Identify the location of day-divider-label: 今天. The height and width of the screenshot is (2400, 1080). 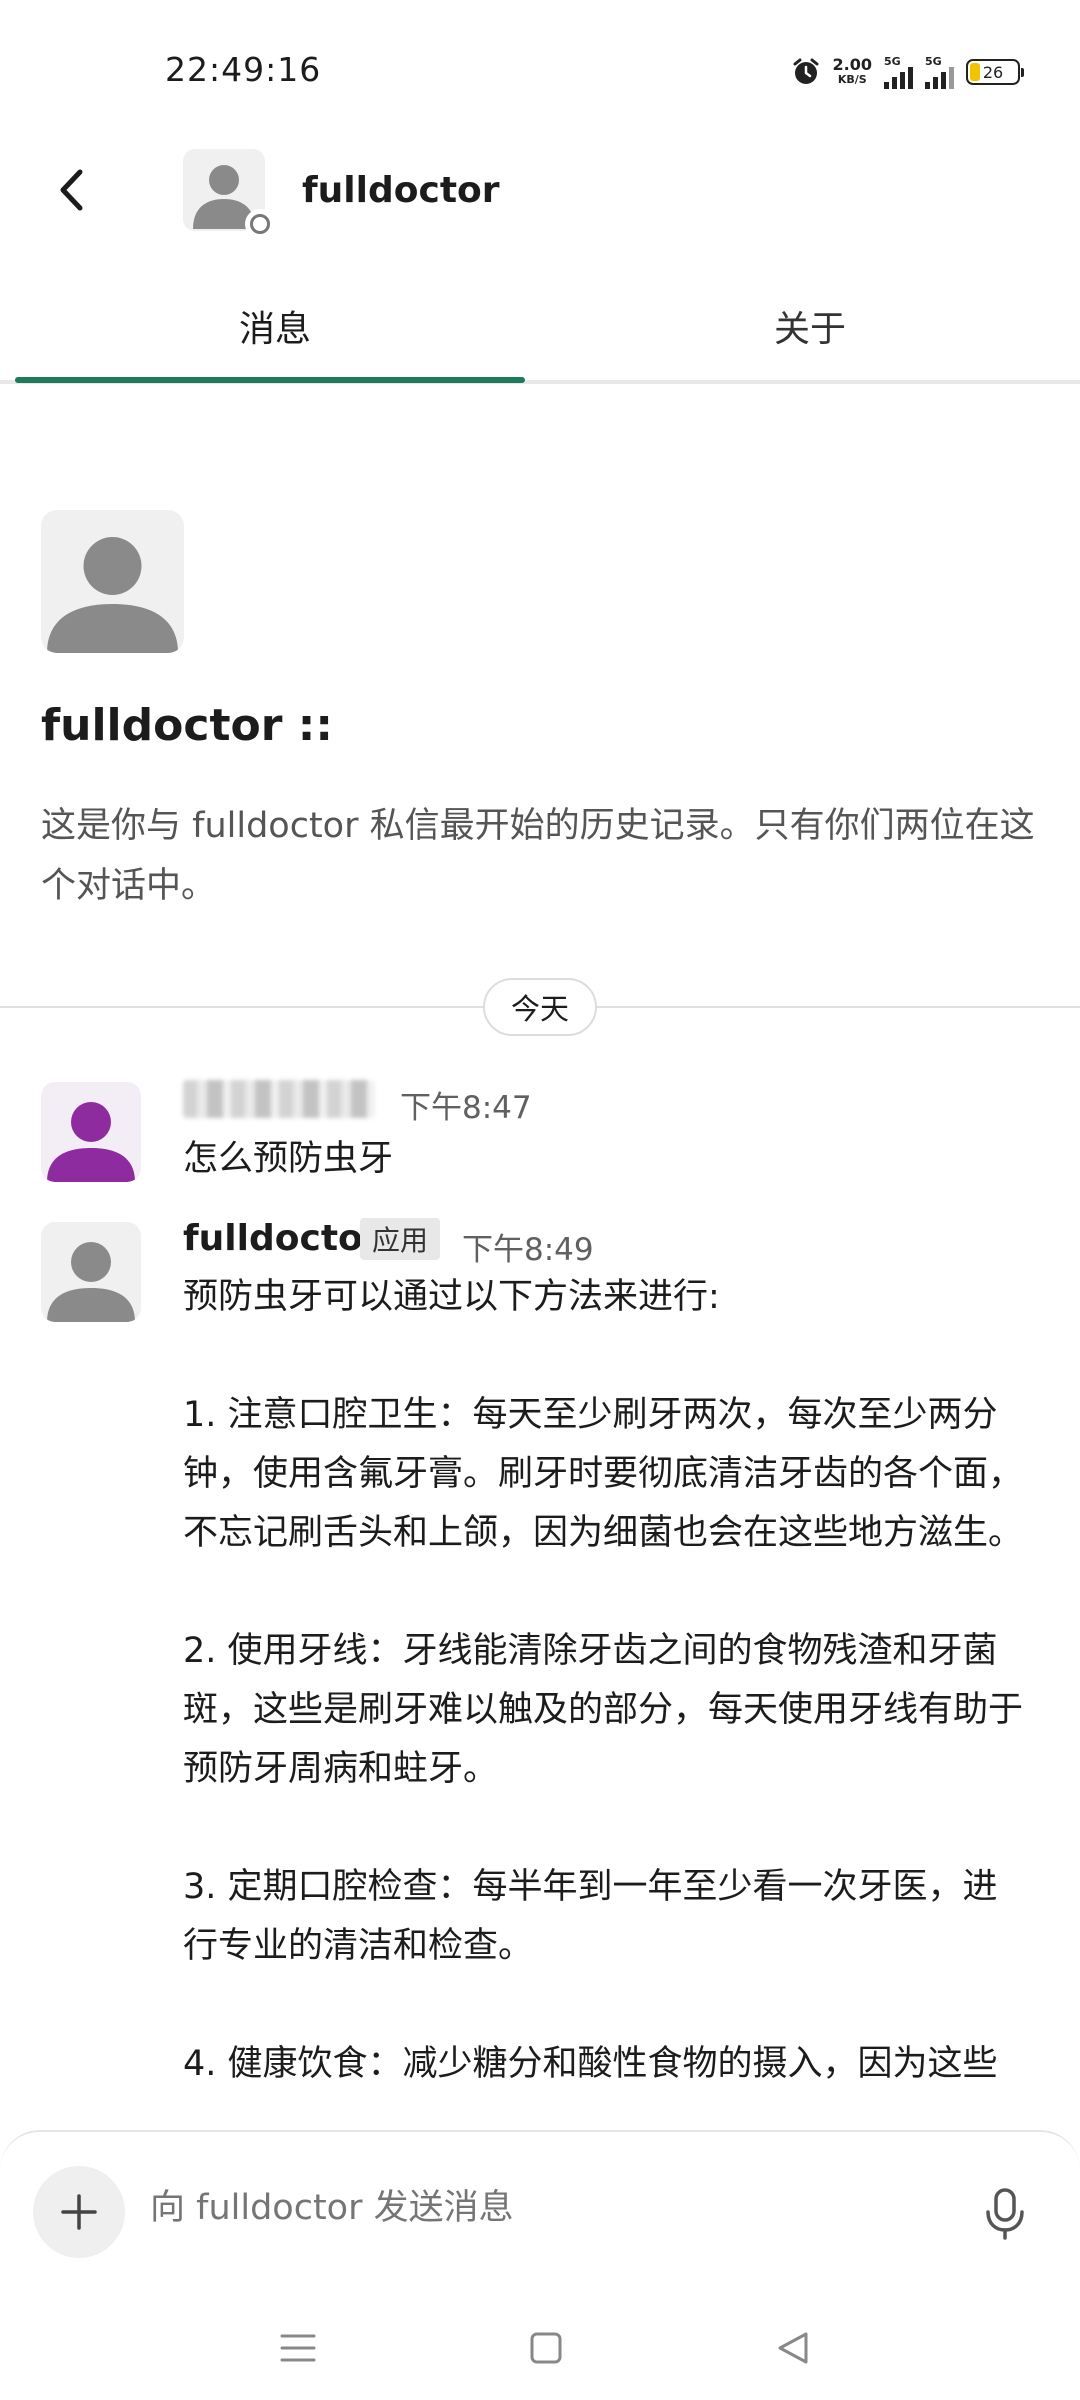
(540, 1007).